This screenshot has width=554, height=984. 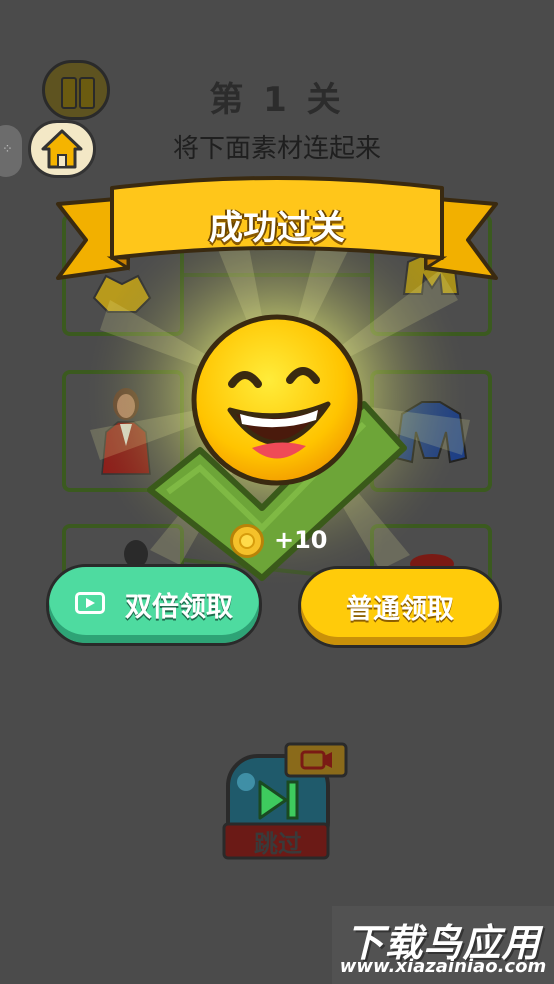 What do you see at coordinates (443, 966) in the screenshot?
I see `watermark-url: www.xiazainiao.com` at bounding box center [443, 966].